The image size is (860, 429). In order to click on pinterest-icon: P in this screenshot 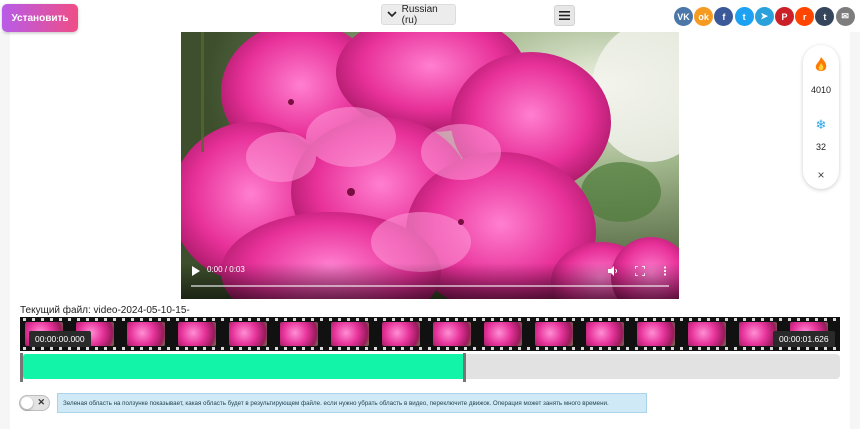, I will do `click(784, 16)`.